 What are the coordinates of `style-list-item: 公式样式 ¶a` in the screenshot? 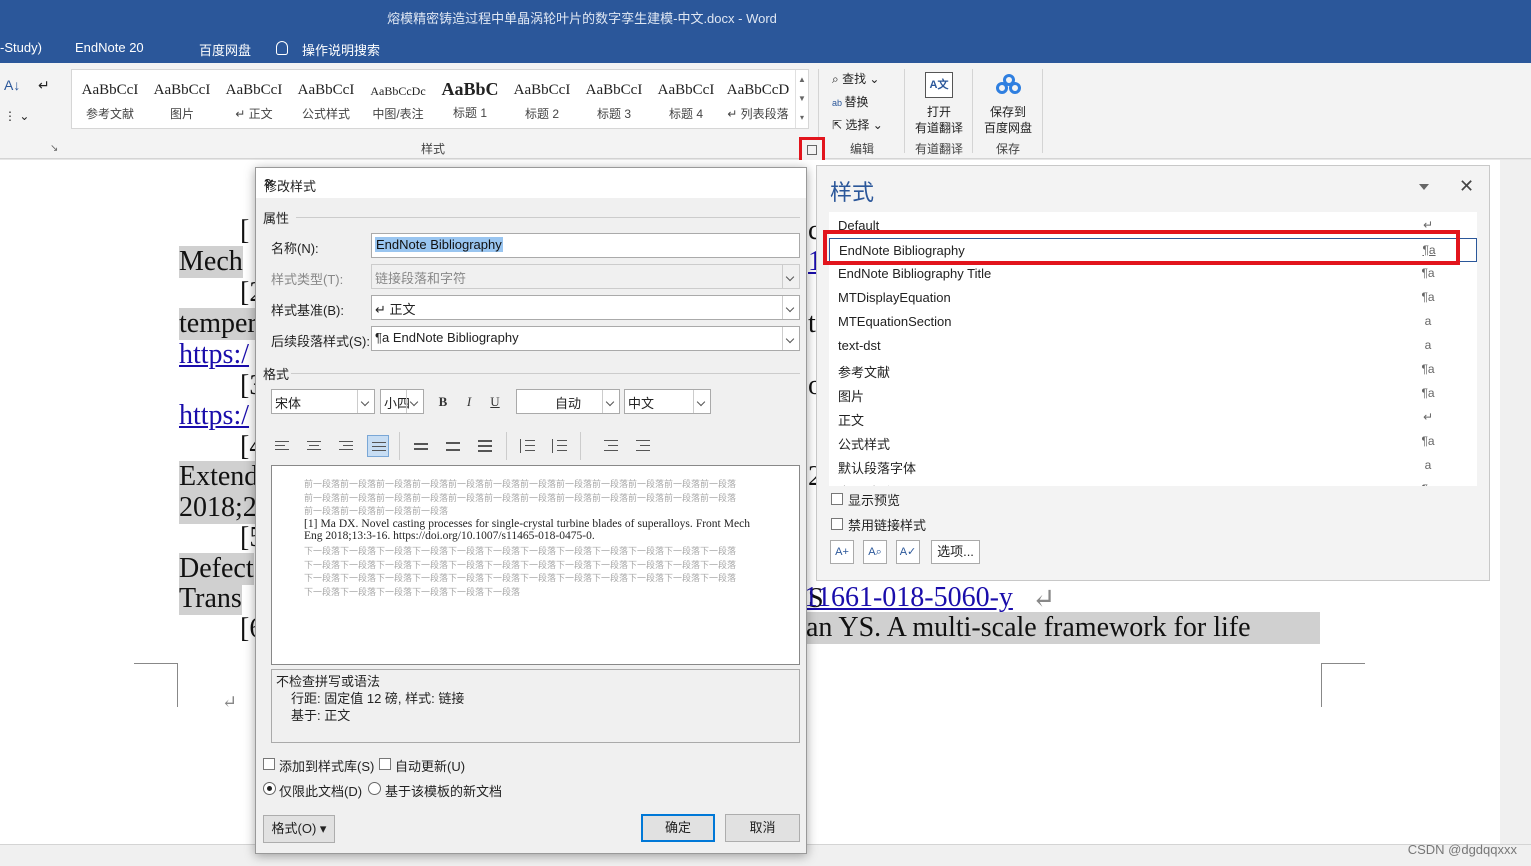 It's located at (1153, 442).